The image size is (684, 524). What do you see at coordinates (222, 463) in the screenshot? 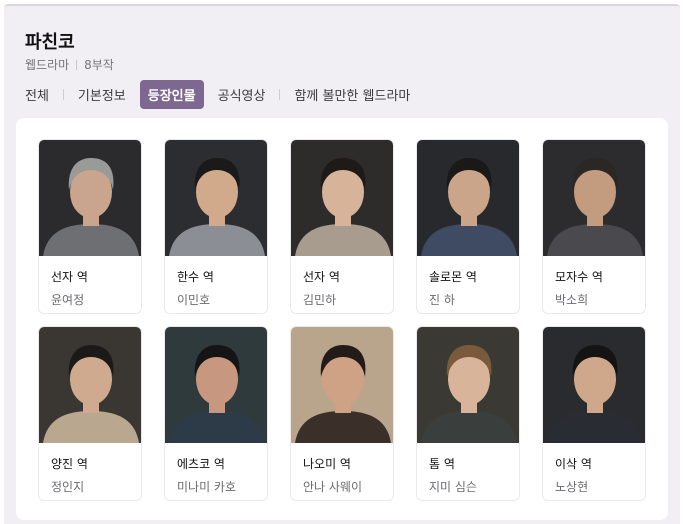
I see `role-name: 에츠코 역` at bounding box center [222, 463].